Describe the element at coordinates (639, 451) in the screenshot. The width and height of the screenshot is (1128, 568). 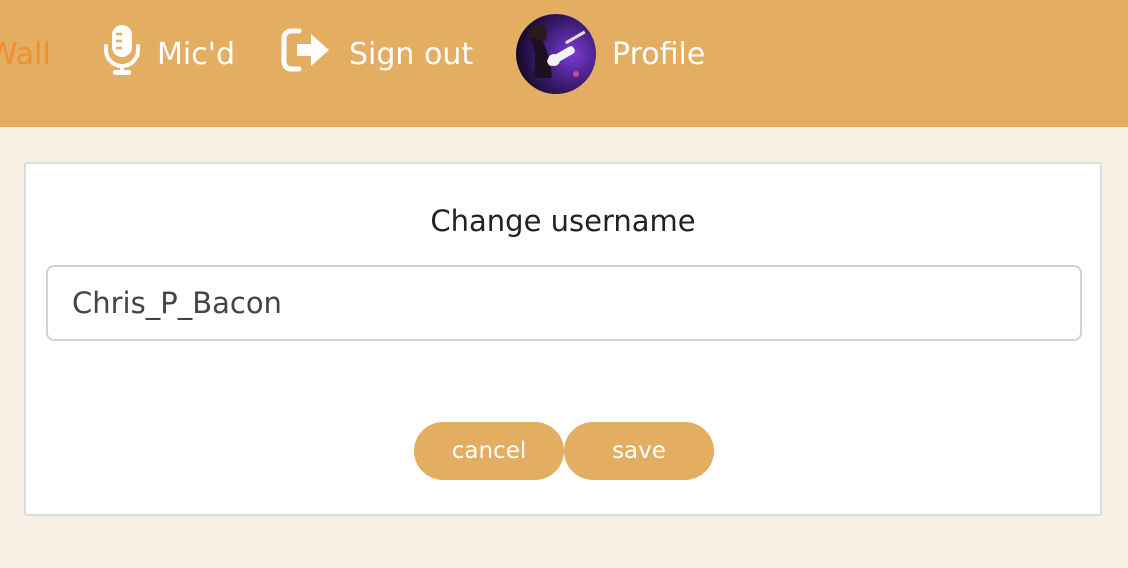
I see `save-button: save` at that location.